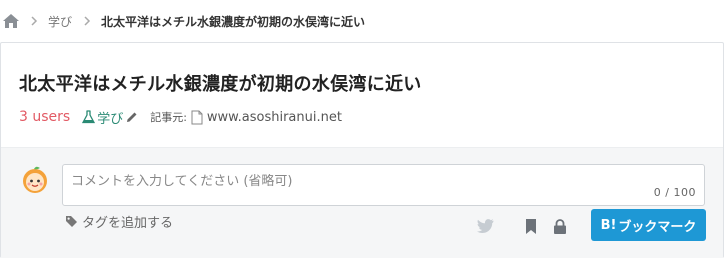 This screenshot has width=726, height=258. I want to click on bookmark-button-prefix: B!, so click(608, 225).